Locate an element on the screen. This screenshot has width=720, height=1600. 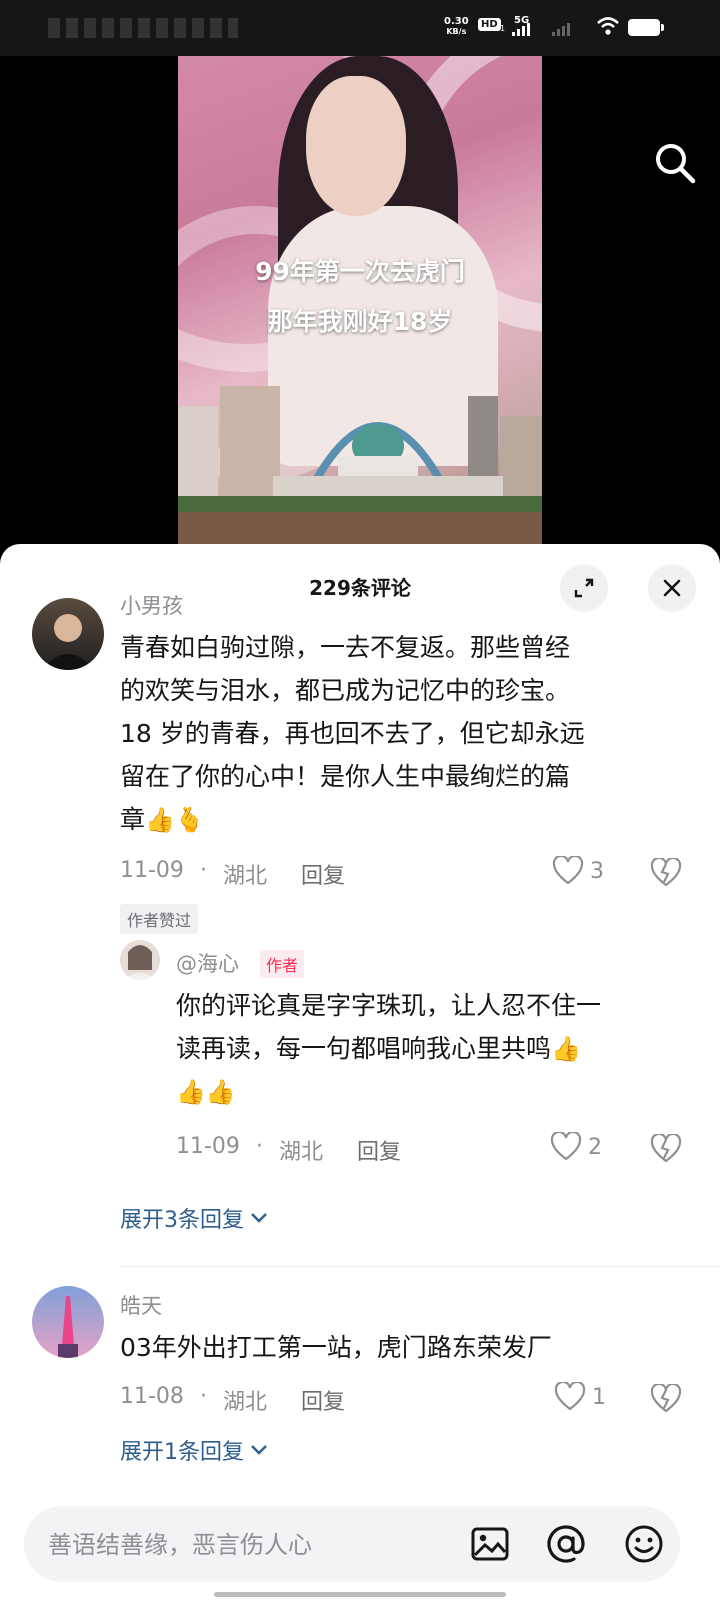
like-button: 3 is located at coordinates (578, 871).